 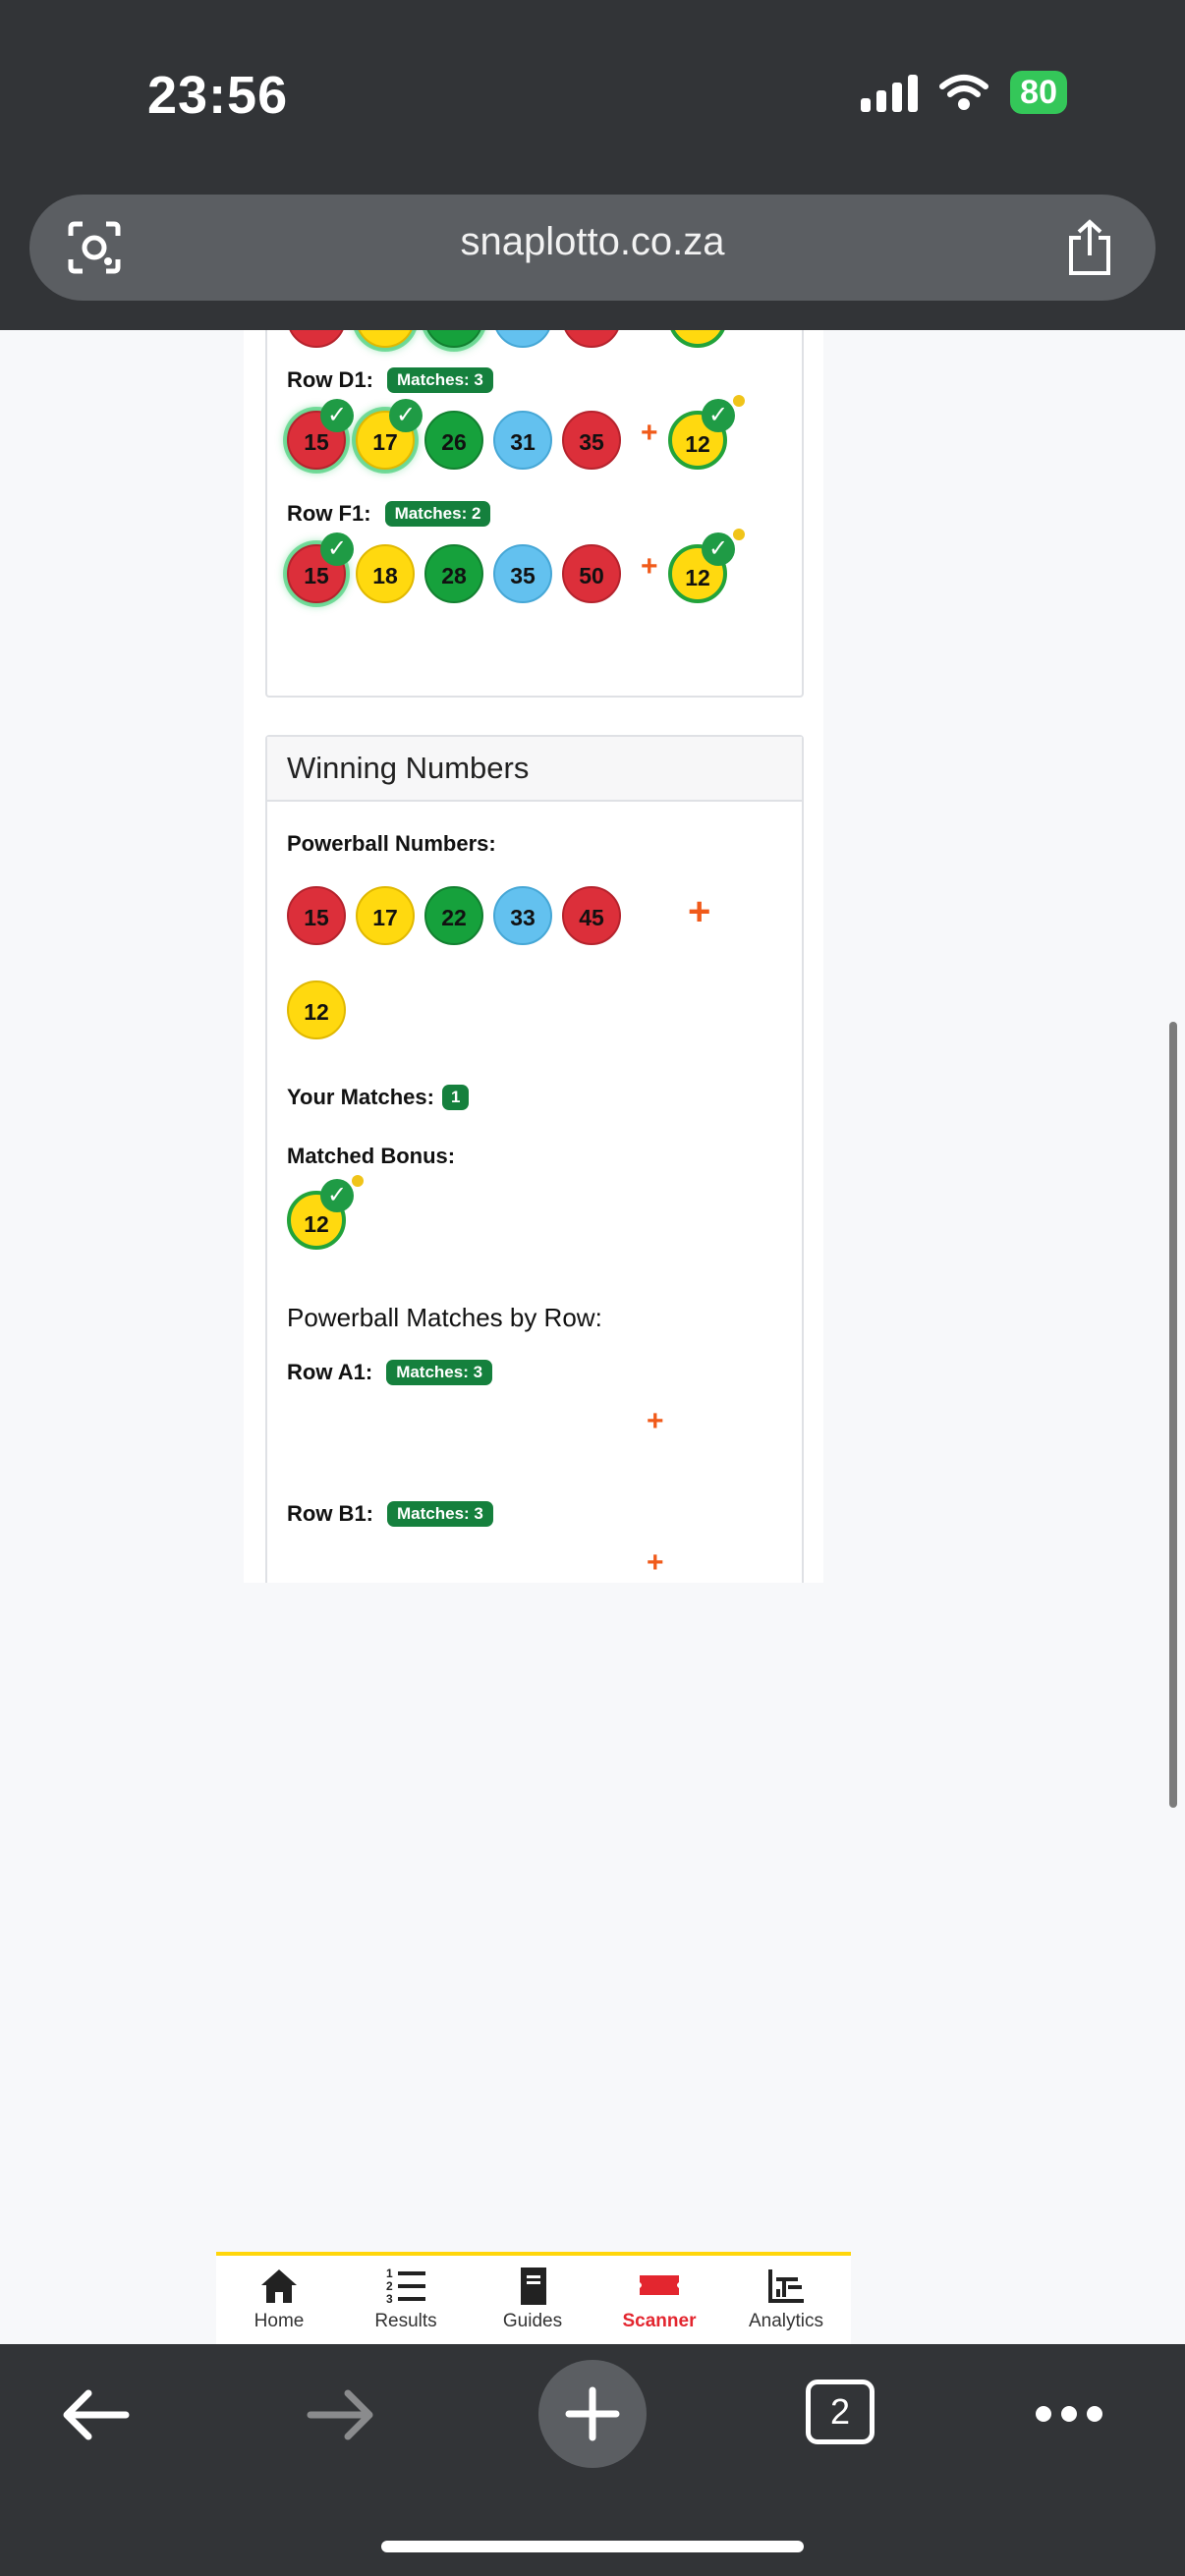 I want to click on matches-by-row-title: Powerball Matches by Row:, so click(x=445, y=1317).